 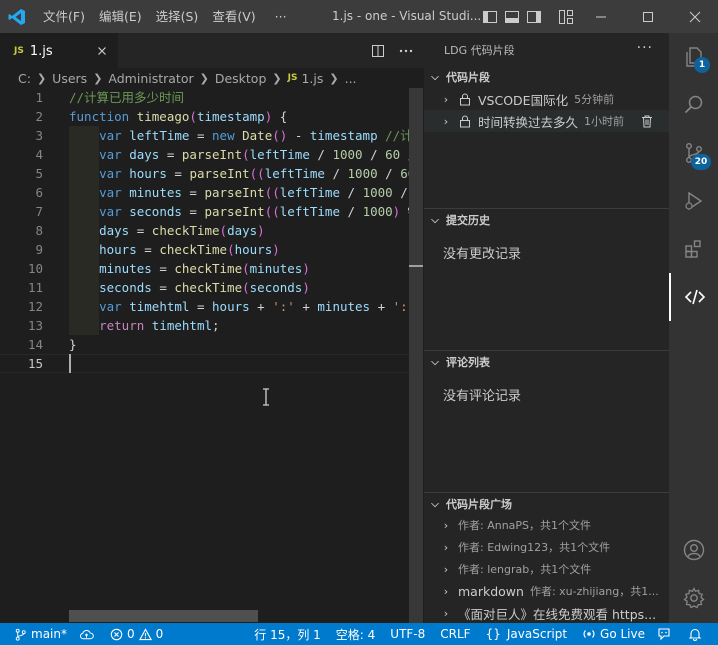 I want to click on trash-icon, so click(x=647, y=121).